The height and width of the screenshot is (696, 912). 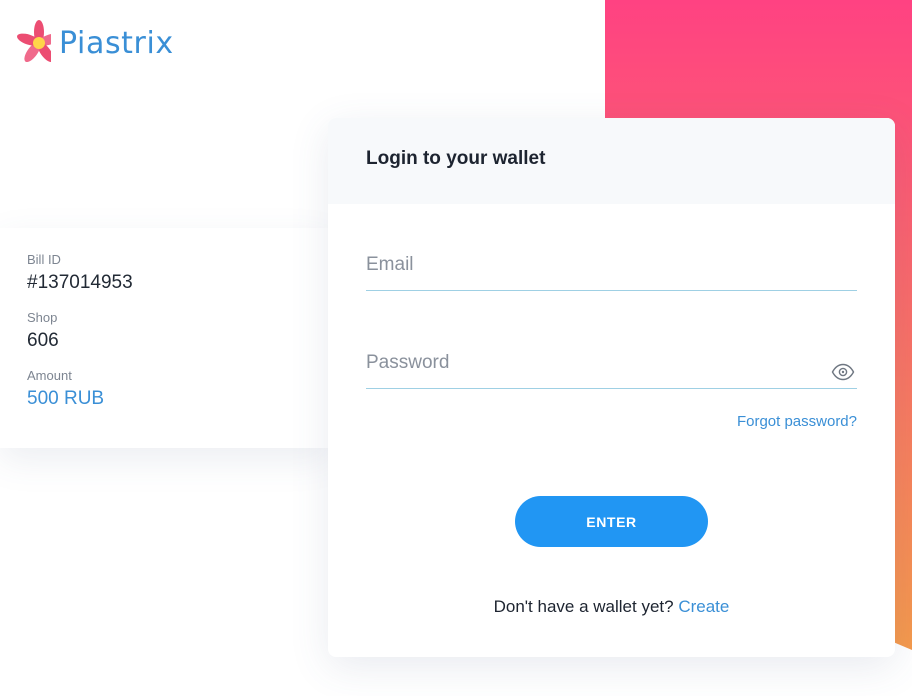 I want to click on enter-button: ENTER, so click(x=611, y=521).